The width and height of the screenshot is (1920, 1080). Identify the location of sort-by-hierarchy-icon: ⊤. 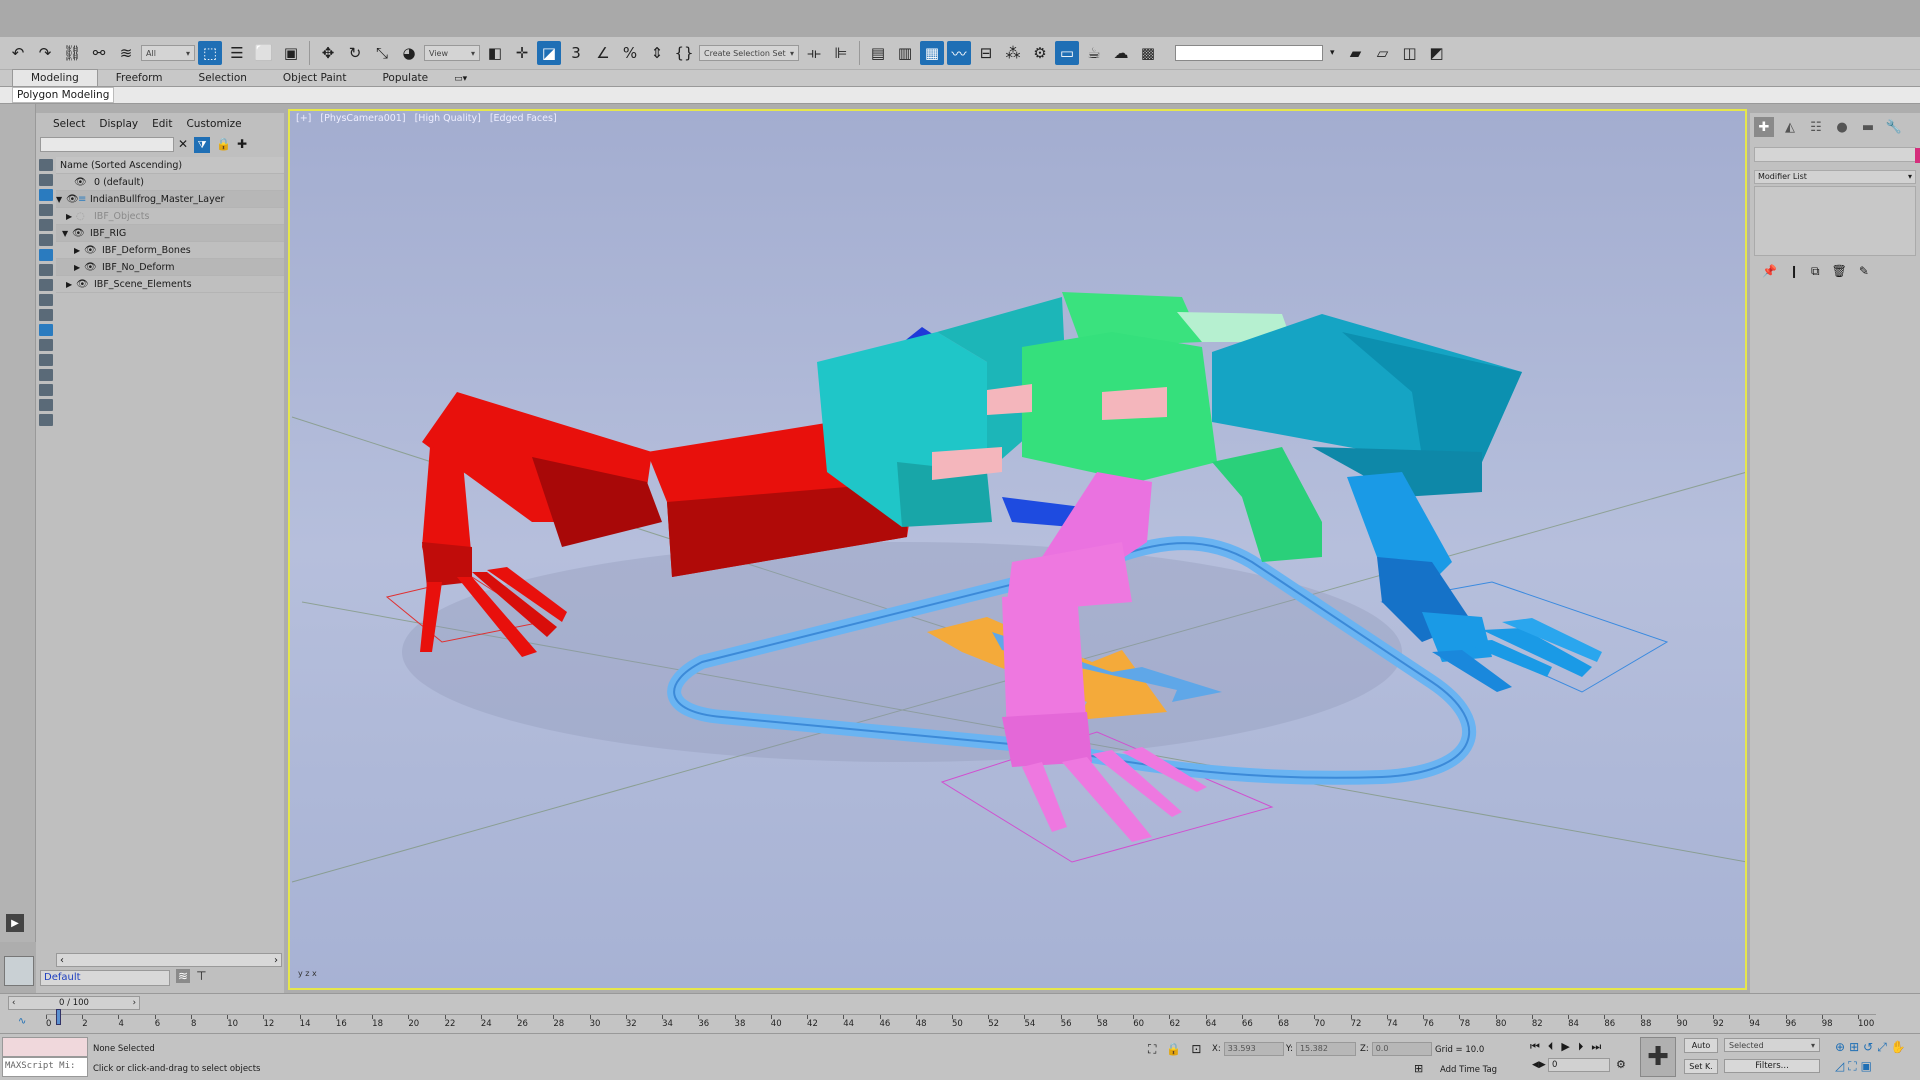
(201, 976).